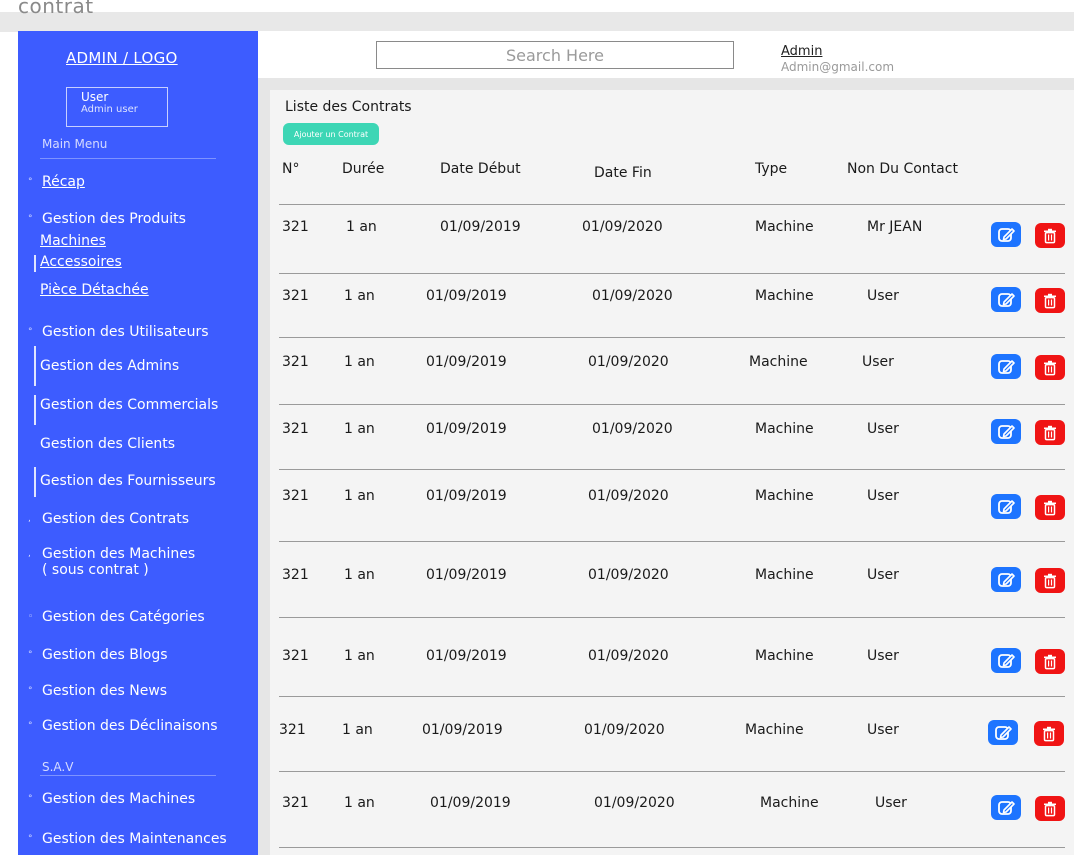  What do you see at coordinates (109, 109) in the screenshot?
I see `user-role: Admin user` at bounding box center [109, 109].